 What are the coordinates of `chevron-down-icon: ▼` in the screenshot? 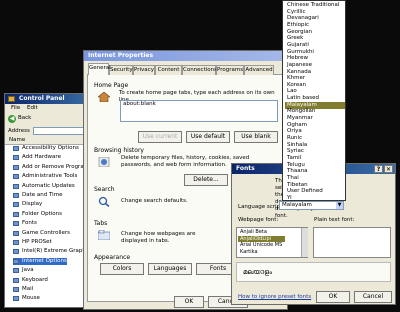 It's located at (339, 205).